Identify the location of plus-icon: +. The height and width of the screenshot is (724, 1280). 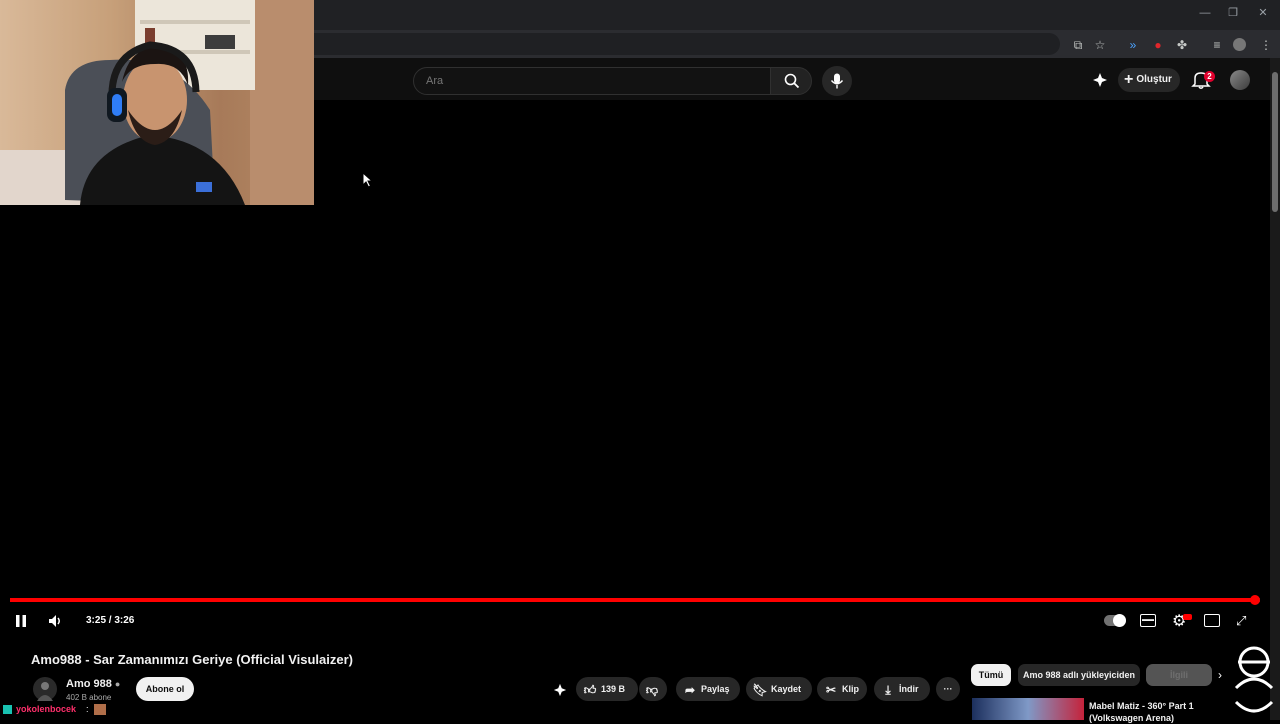
(1129, 79).